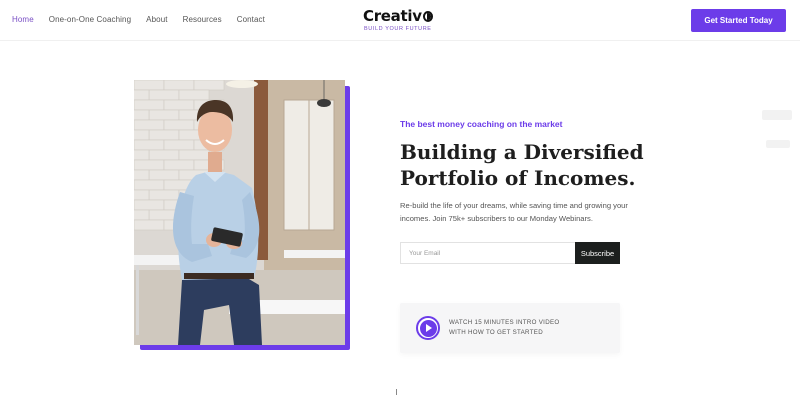  What do you see at coordinates (251, 19) in the screenshot?
I see `nav-item-contact: Contact` at bounding box center [251, 19].